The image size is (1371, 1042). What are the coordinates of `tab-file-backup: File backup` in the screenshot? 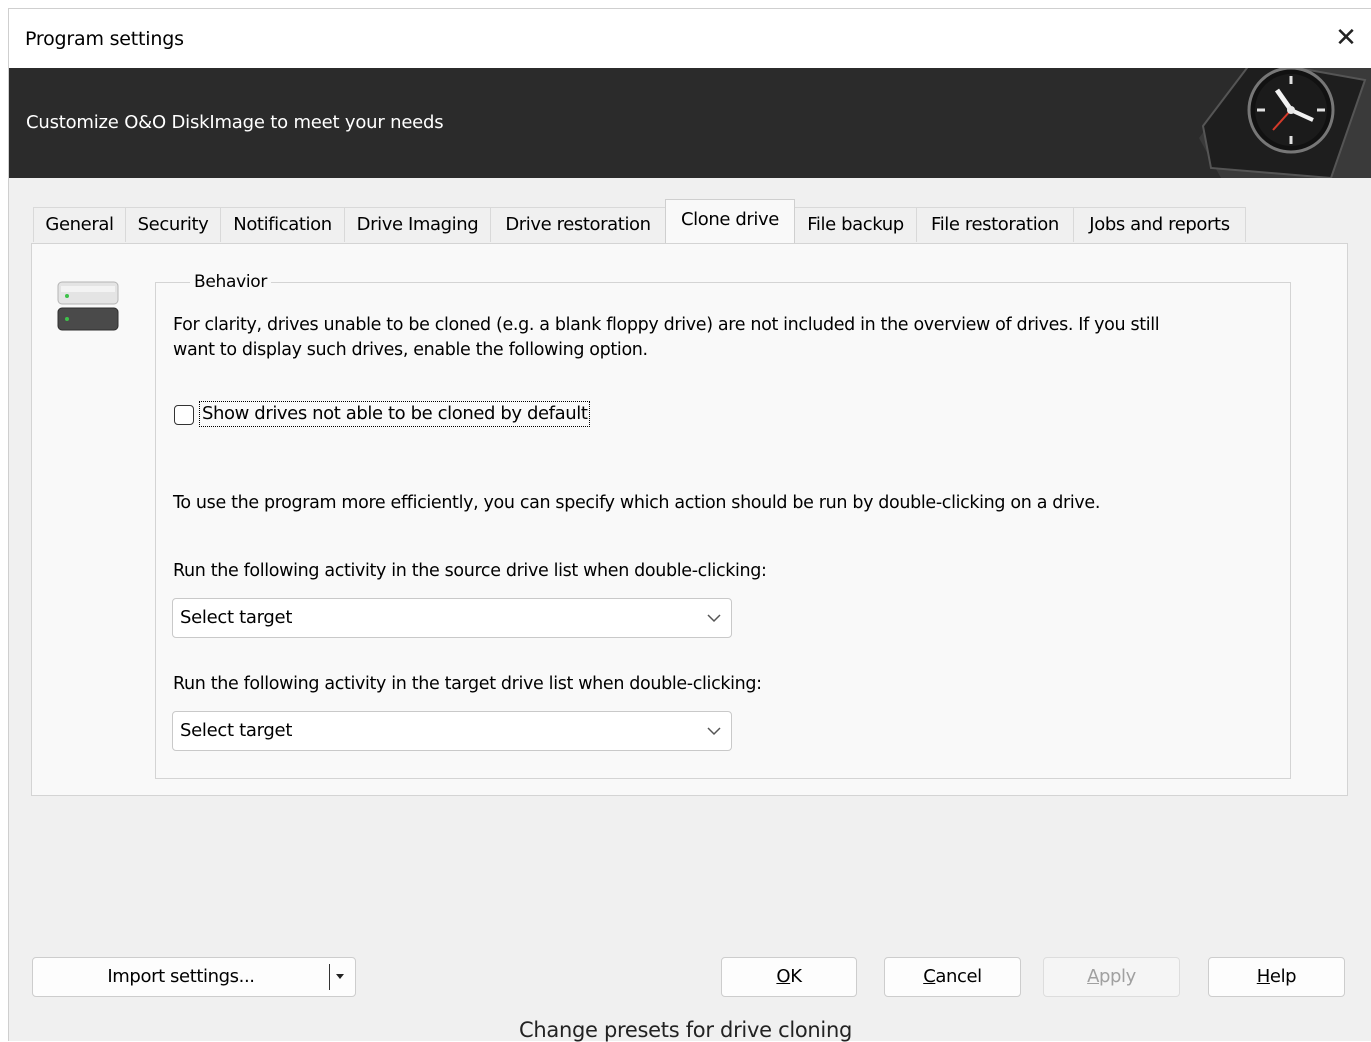 It's located at (855, 224).